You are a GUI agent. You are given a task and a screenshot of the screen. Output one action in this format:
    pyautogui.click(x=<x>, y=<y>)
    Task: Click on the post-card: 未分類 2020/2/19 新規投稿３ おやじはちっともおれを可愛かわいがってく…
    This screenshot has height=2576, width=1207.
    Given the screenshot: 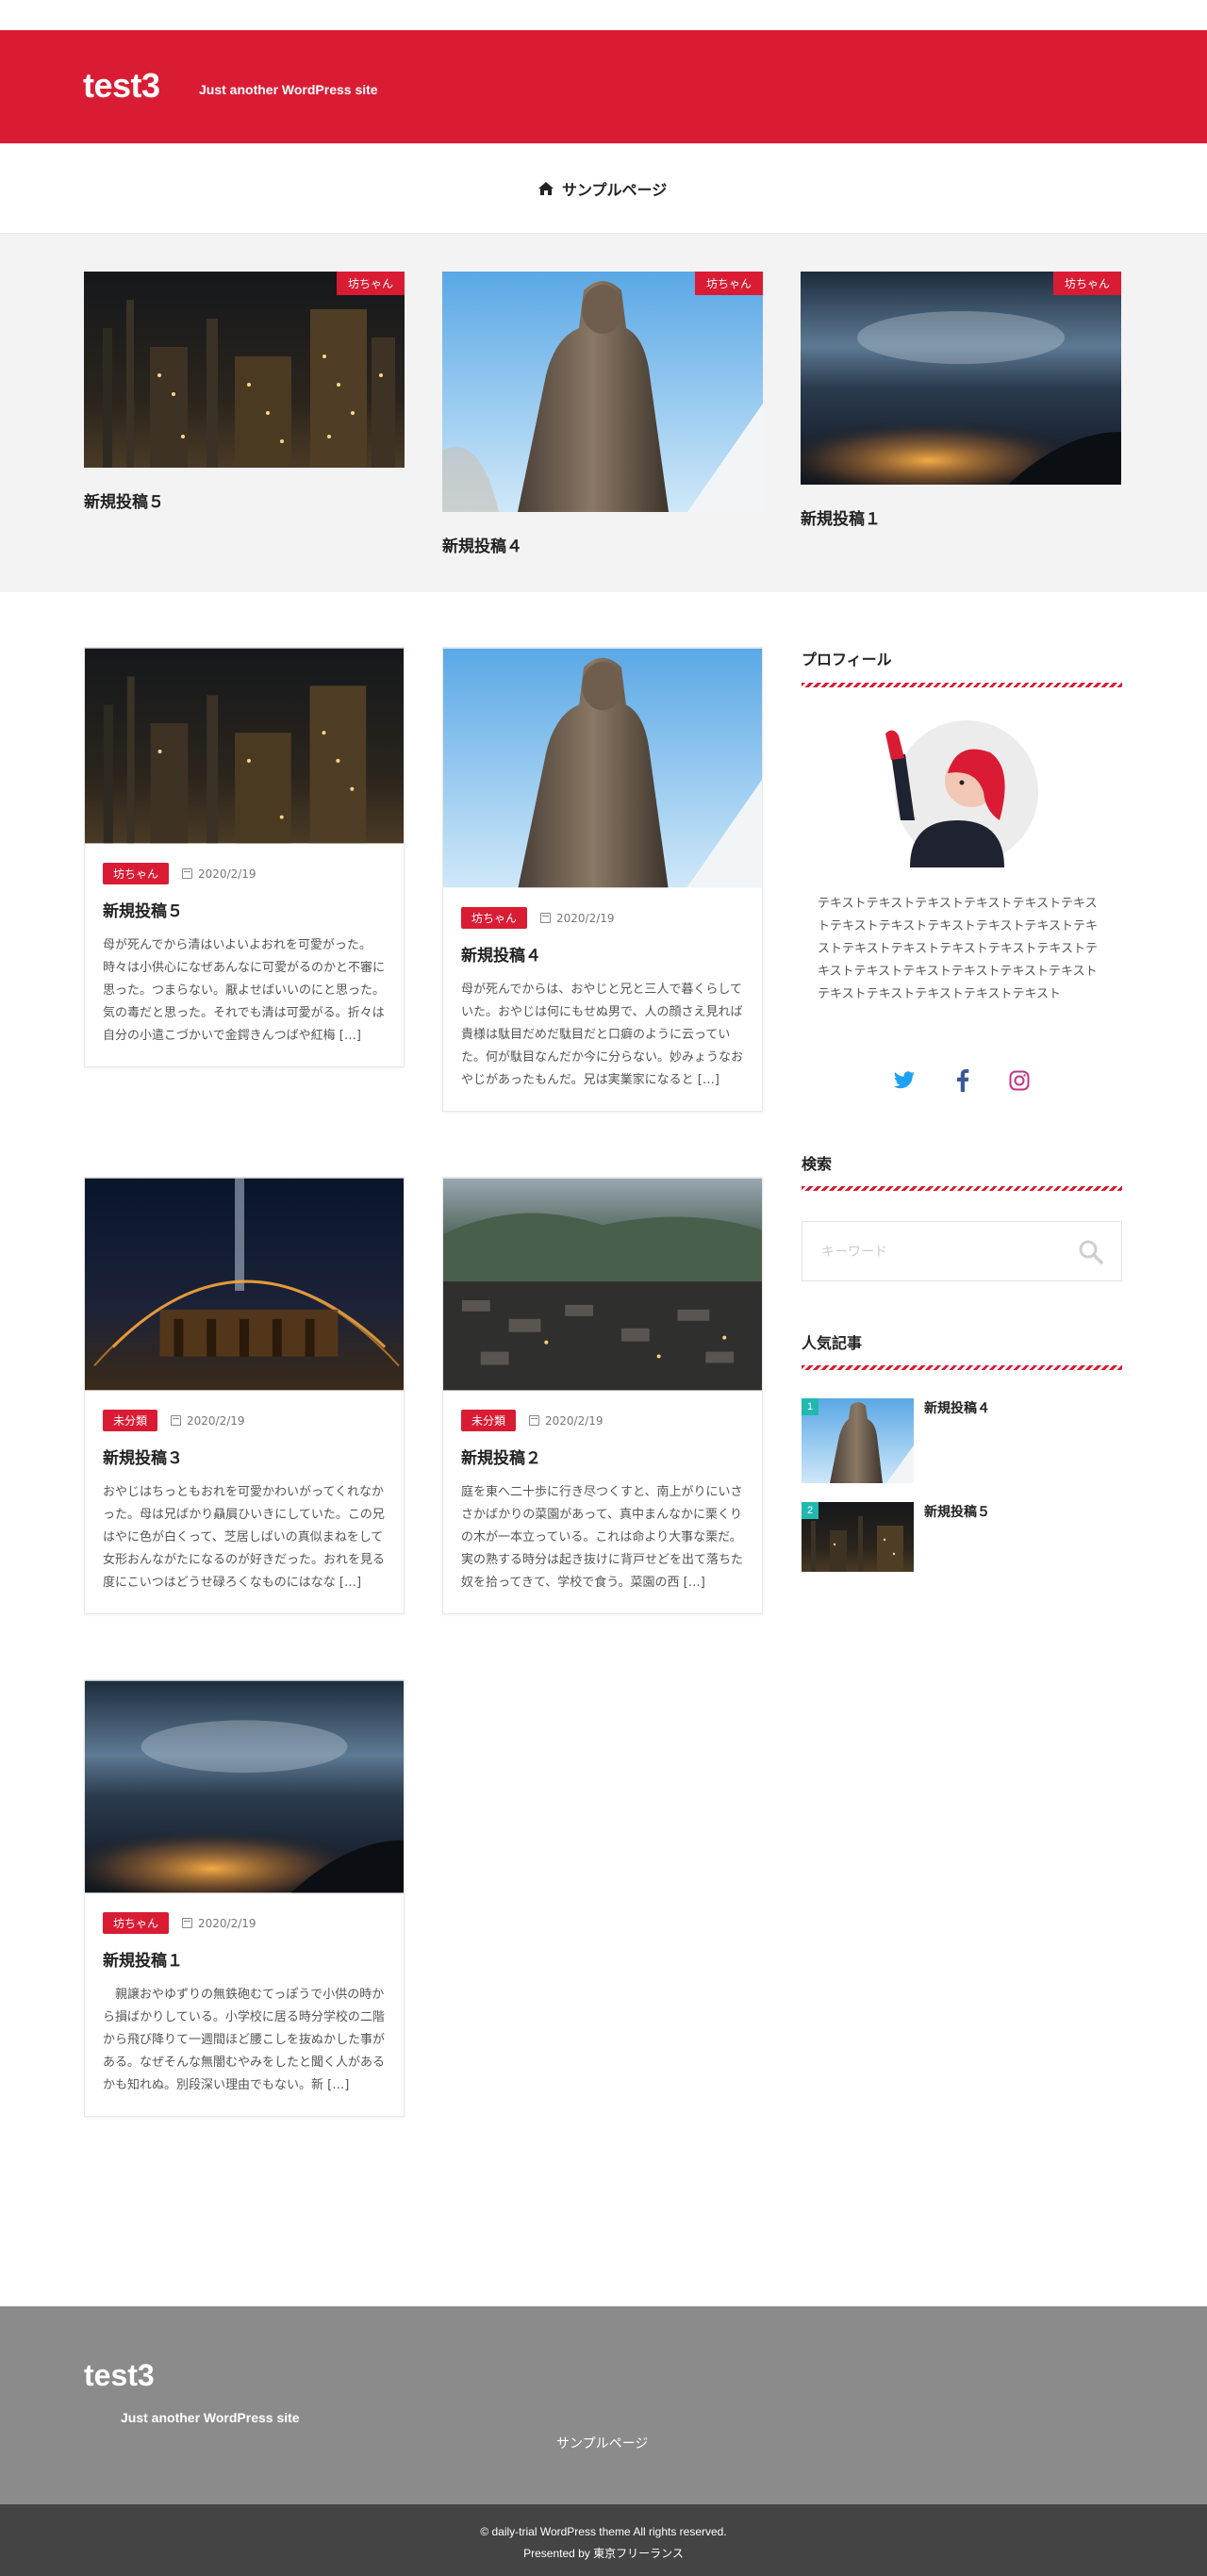 What is the action you would take?
    pyautogui.click(x=245, y=1395)
    